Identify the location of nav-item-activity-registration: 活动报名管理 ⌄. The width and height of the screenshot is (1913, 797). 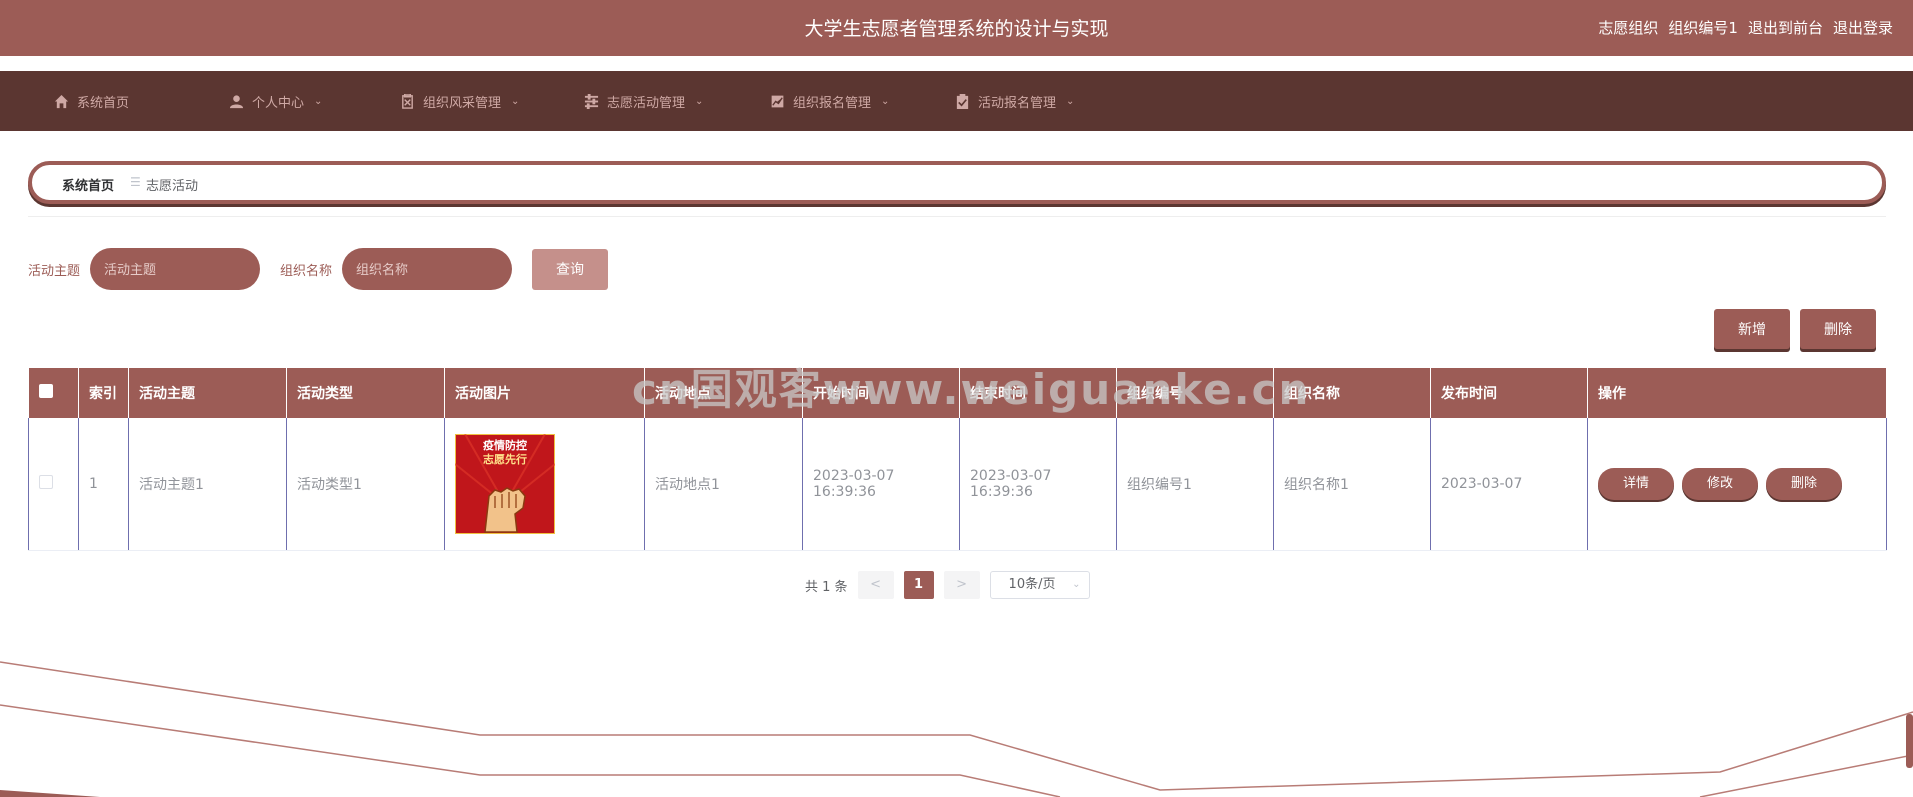
(1014, 101).